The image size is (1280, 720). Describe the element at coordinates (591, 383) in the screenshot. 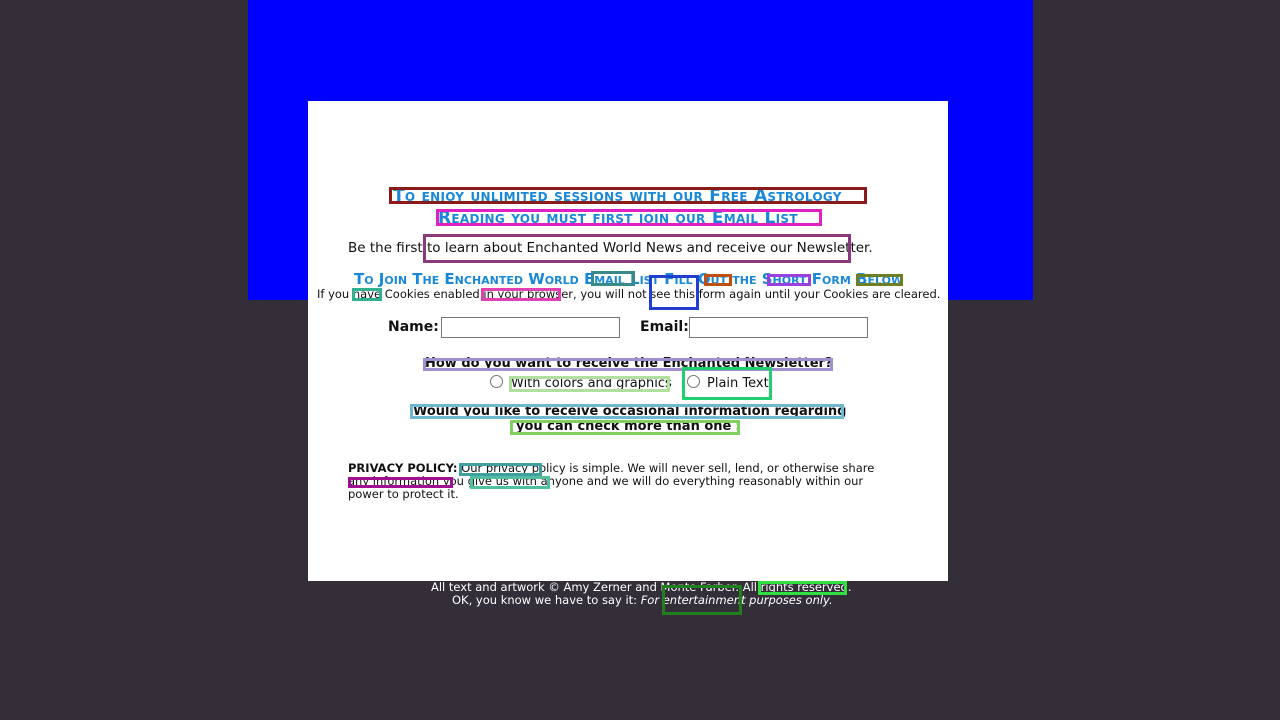

I see `graphics-option-label: With colors and graphics` at that location.